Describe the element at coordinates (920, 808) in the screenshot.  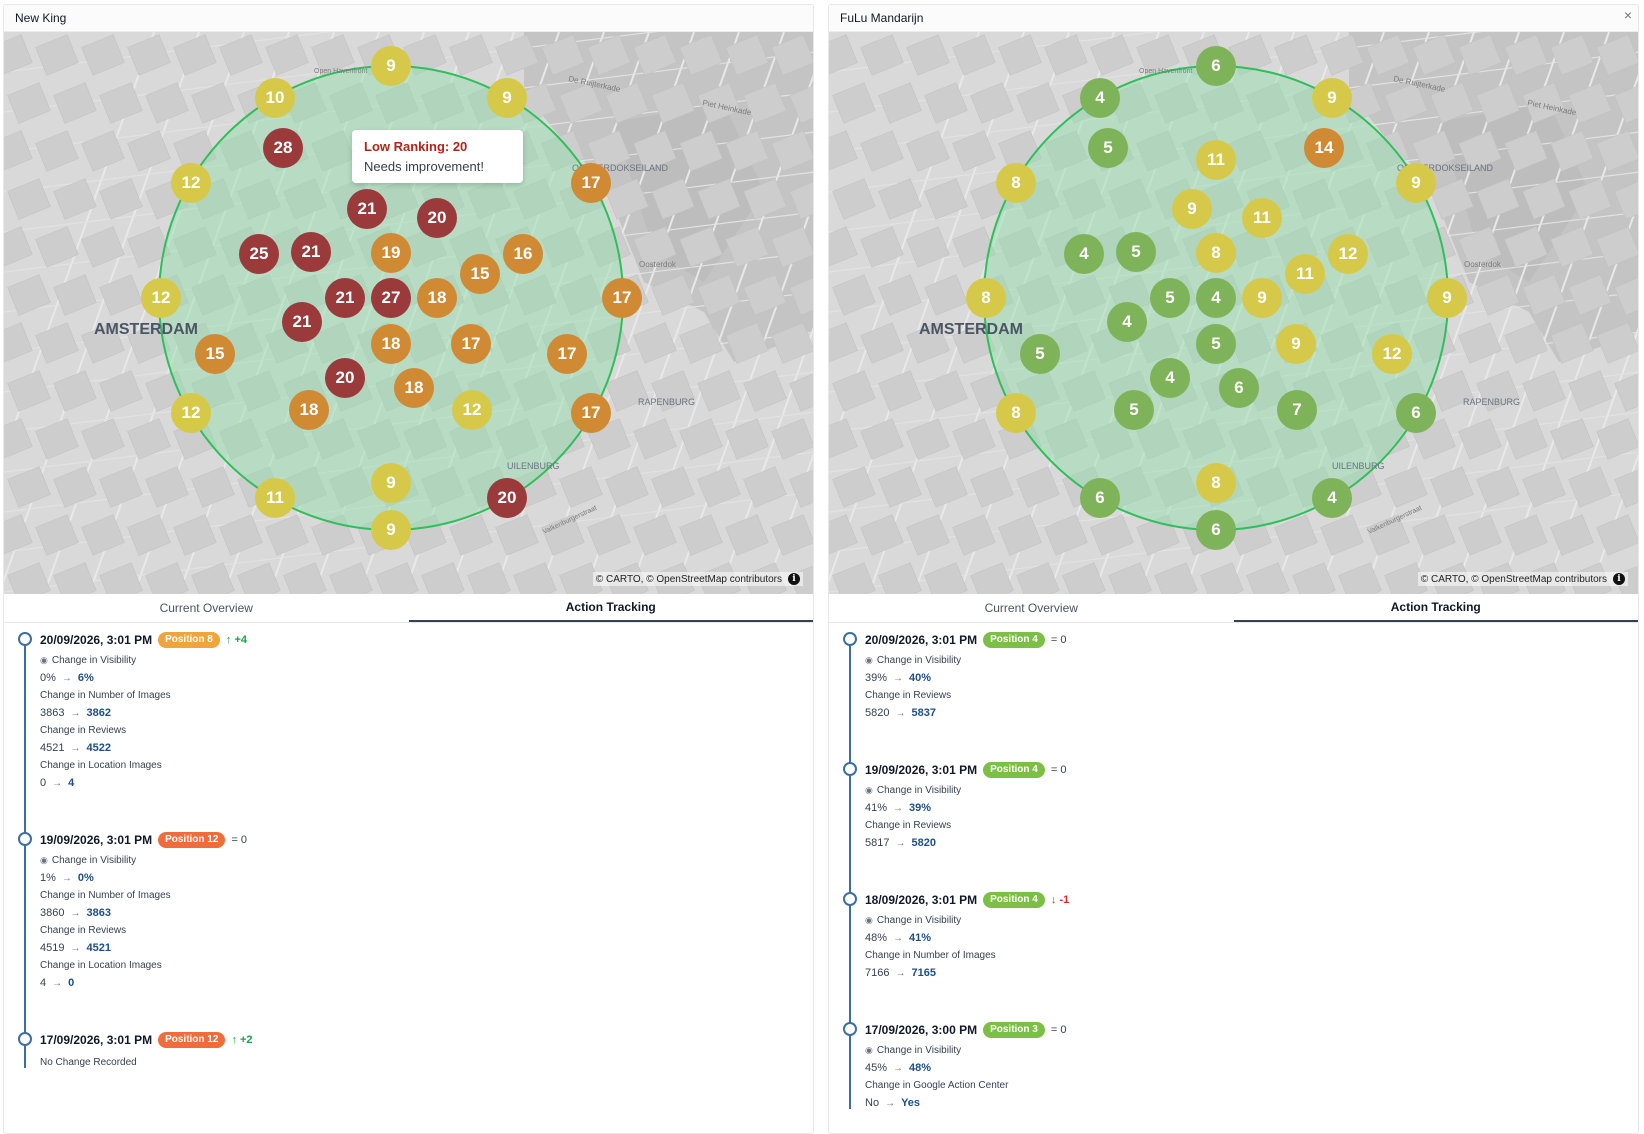
I see `new-value: 39%` at that location.